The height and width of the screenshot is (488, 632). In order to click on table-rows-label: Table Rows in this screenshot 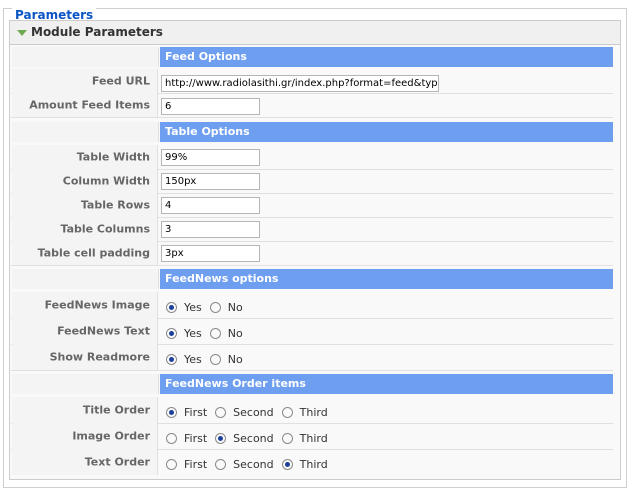, I will do `click(115, 205)`.